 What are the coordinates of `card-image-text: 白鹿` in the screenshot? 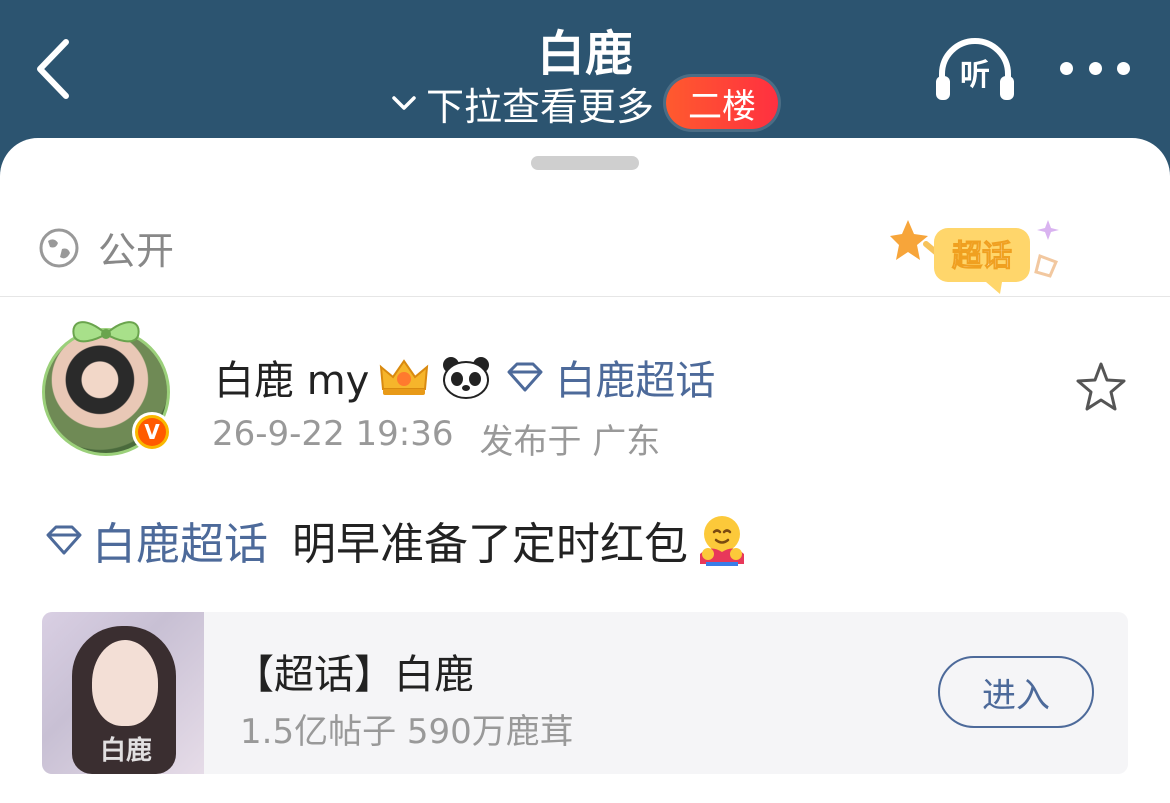 It's located at (126, 751).